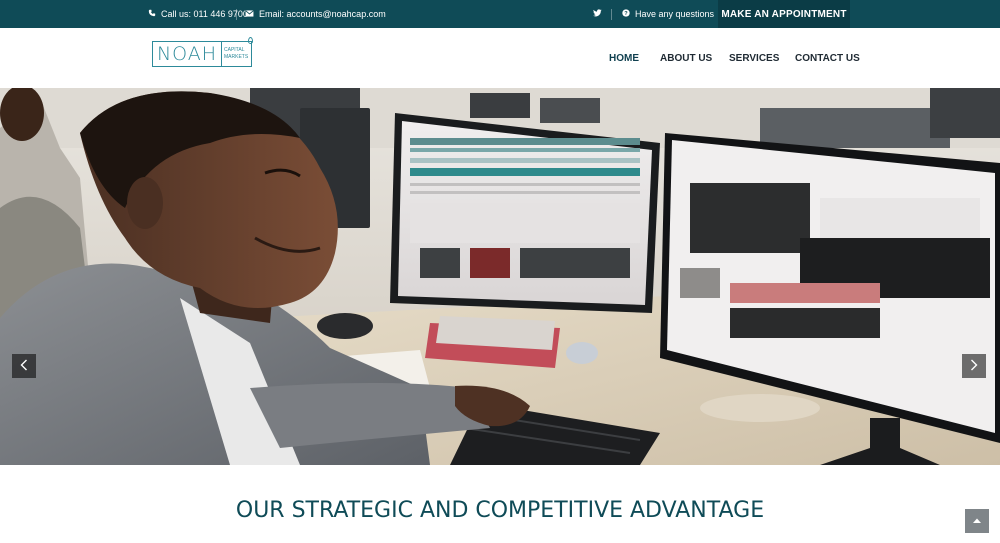 This screenshot has height=543, width=1000. What do you see at coordinates (624, 58) in the screenshot?
I see `nav-home: HOME` at bounding box center [624, 58].